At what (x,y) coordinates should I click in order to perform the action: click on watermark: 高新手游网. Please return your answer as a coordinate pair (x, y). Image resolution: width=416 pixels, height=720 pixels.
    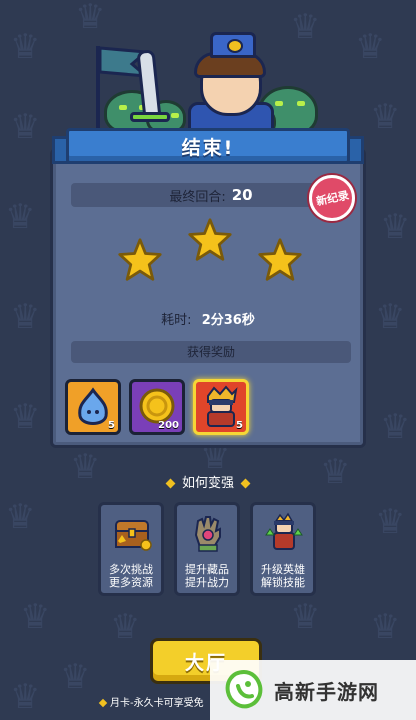
    Looking at the image, I should click on (313, 690).